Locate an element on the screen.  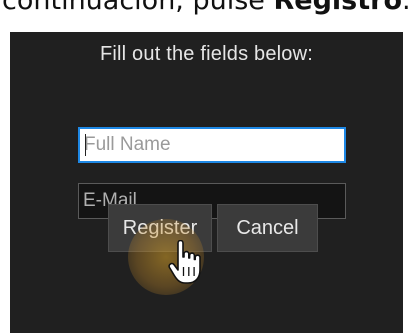
caption-suffix: . is located at coordinates (406, 8).